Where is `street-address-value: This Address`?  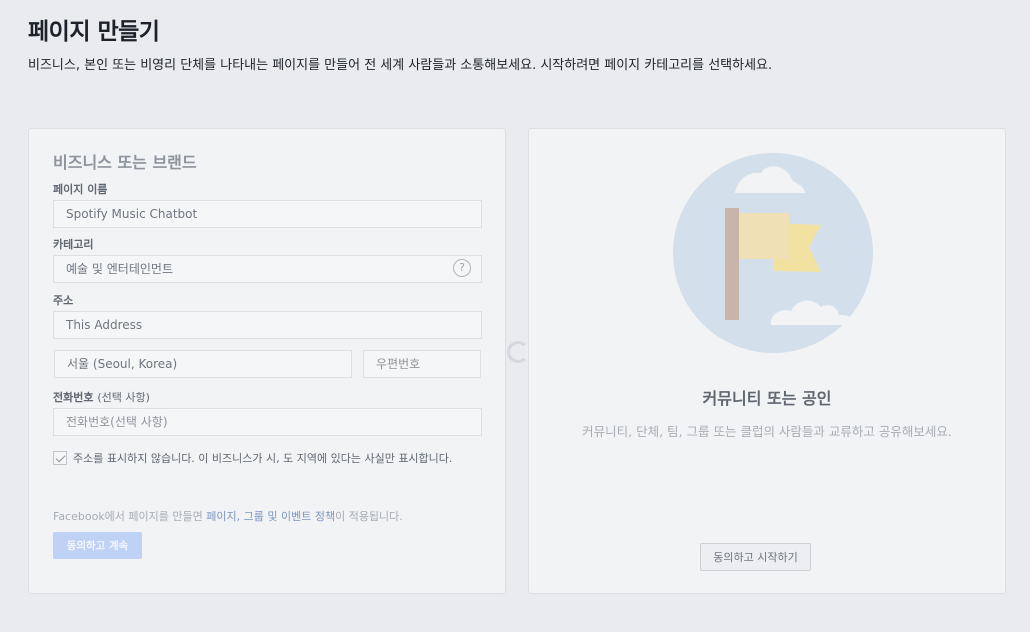 street-address-value: This Address is located at coordinates (104, 325).